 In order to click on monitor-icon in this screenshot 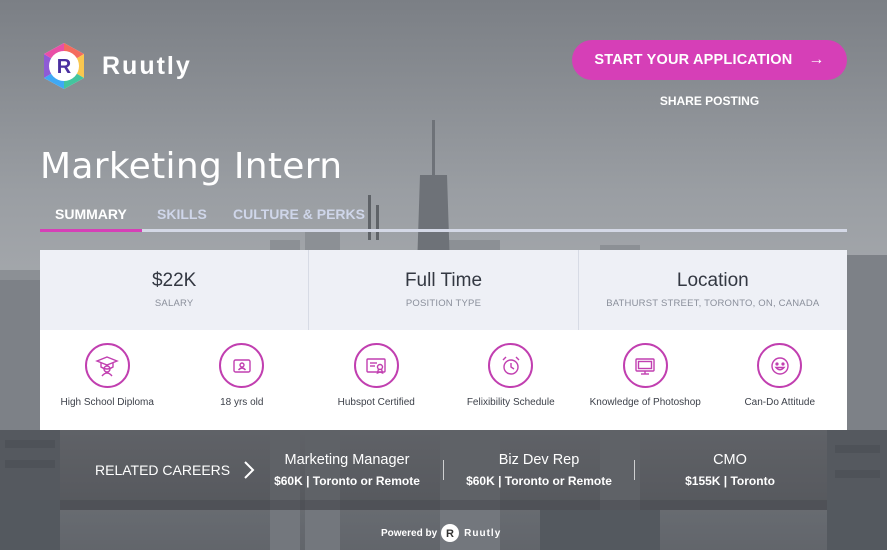, I will do `click(645, 365)`.